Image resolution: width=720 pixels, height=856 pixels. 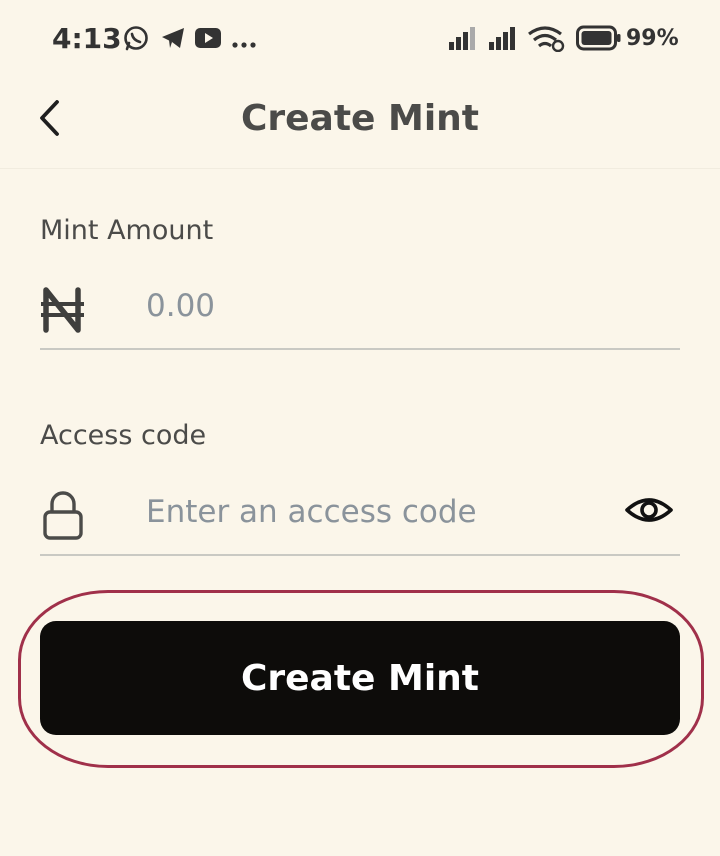 I want to click on naira-icon, so click(x=62, y=310).